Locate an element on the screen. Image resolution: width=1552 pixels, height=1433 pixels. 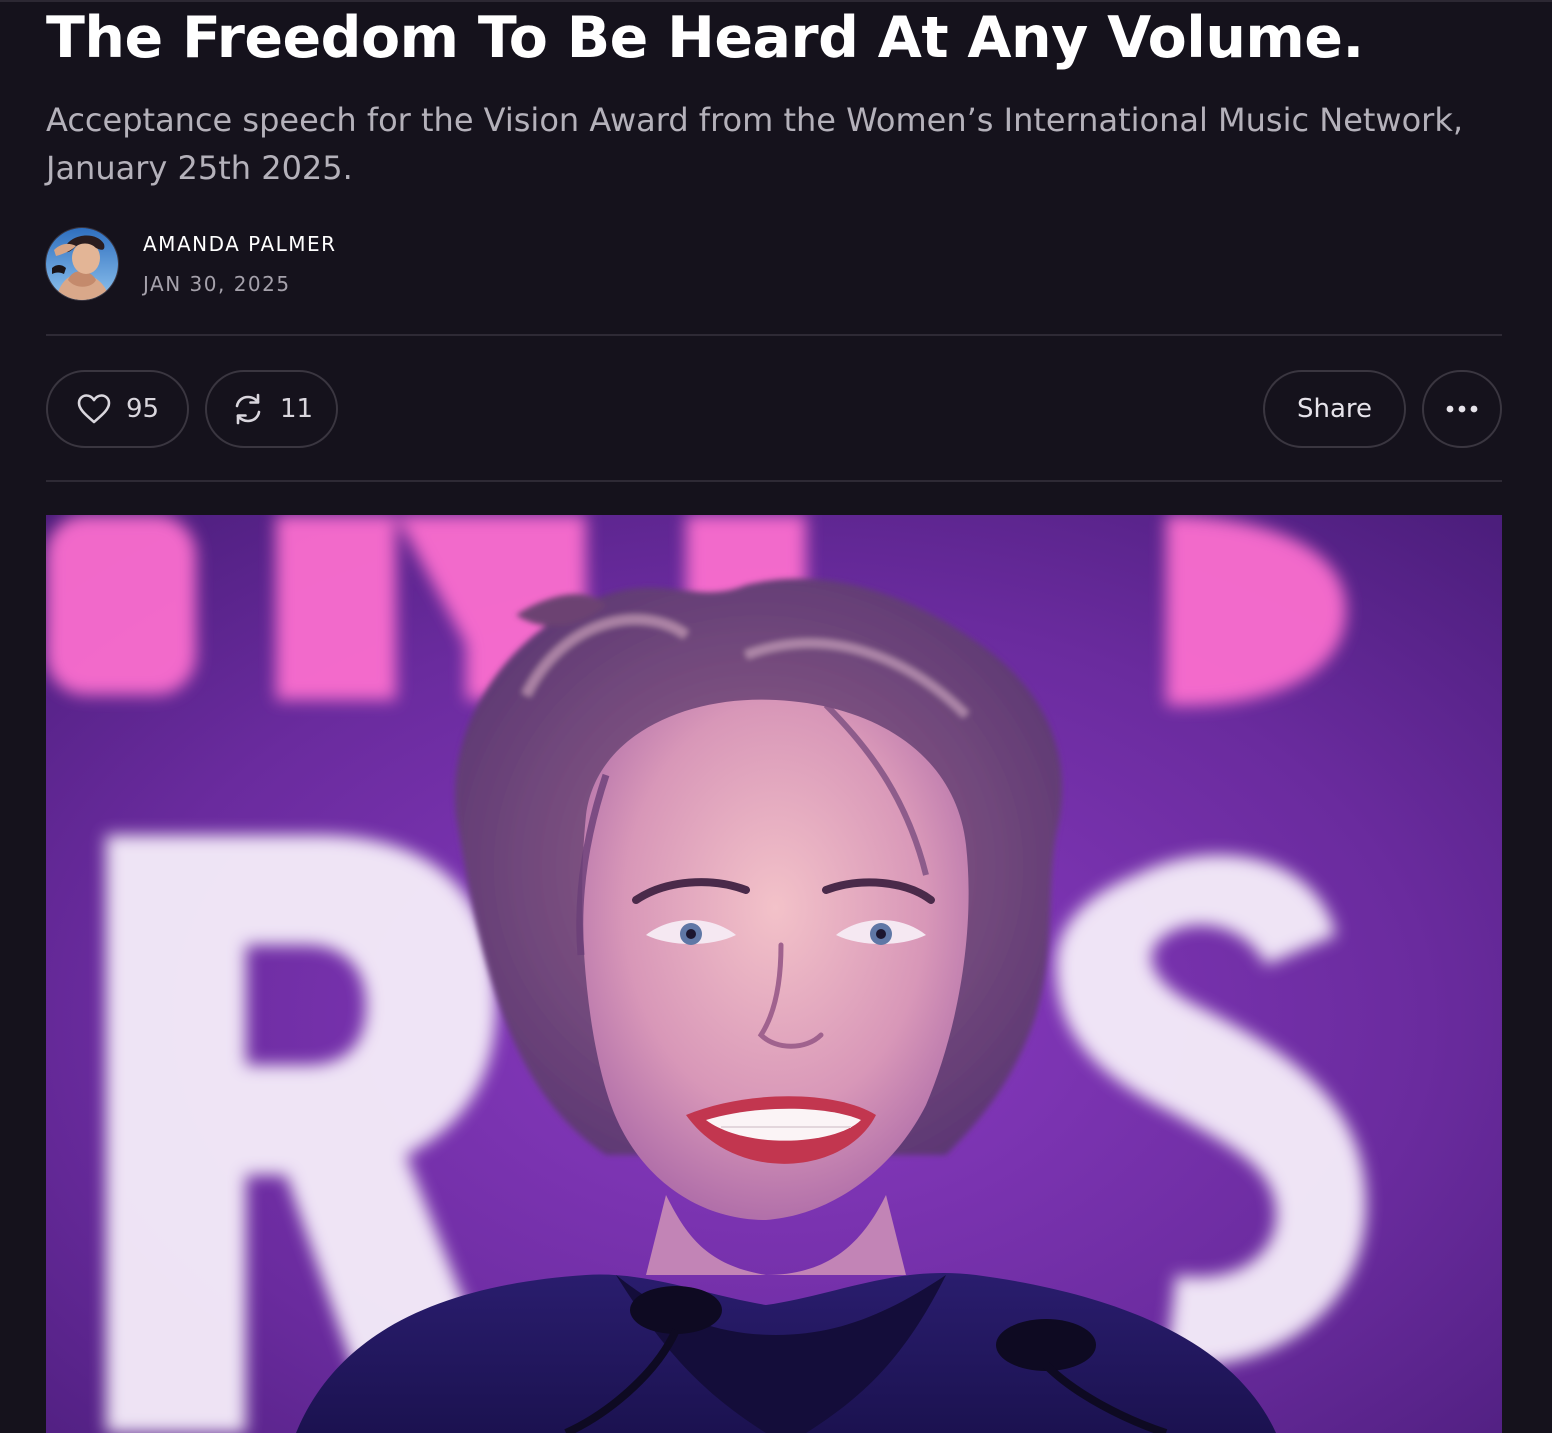
divider-top is located at coordinates (774, 335).